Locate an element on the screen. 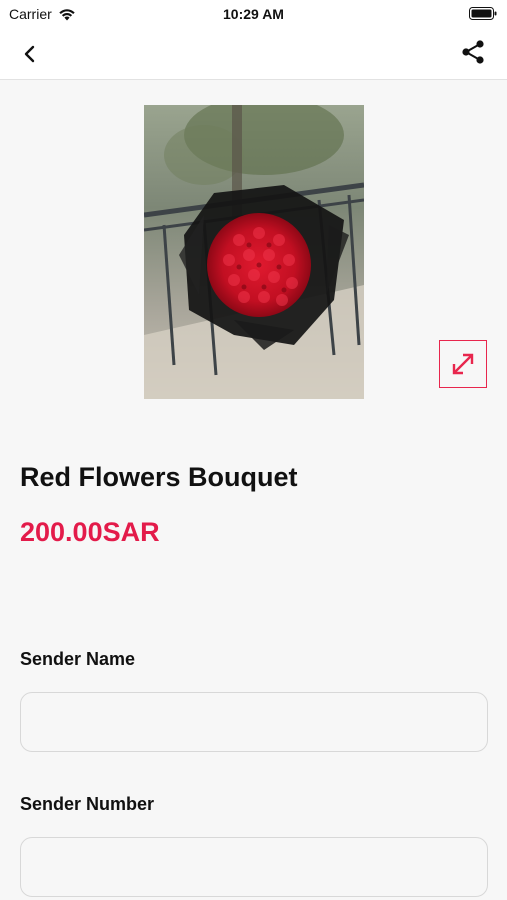 The height and width of the screenshot is (900, 507). carrier-indicator: Carrier is located at coordinates (42, 14).